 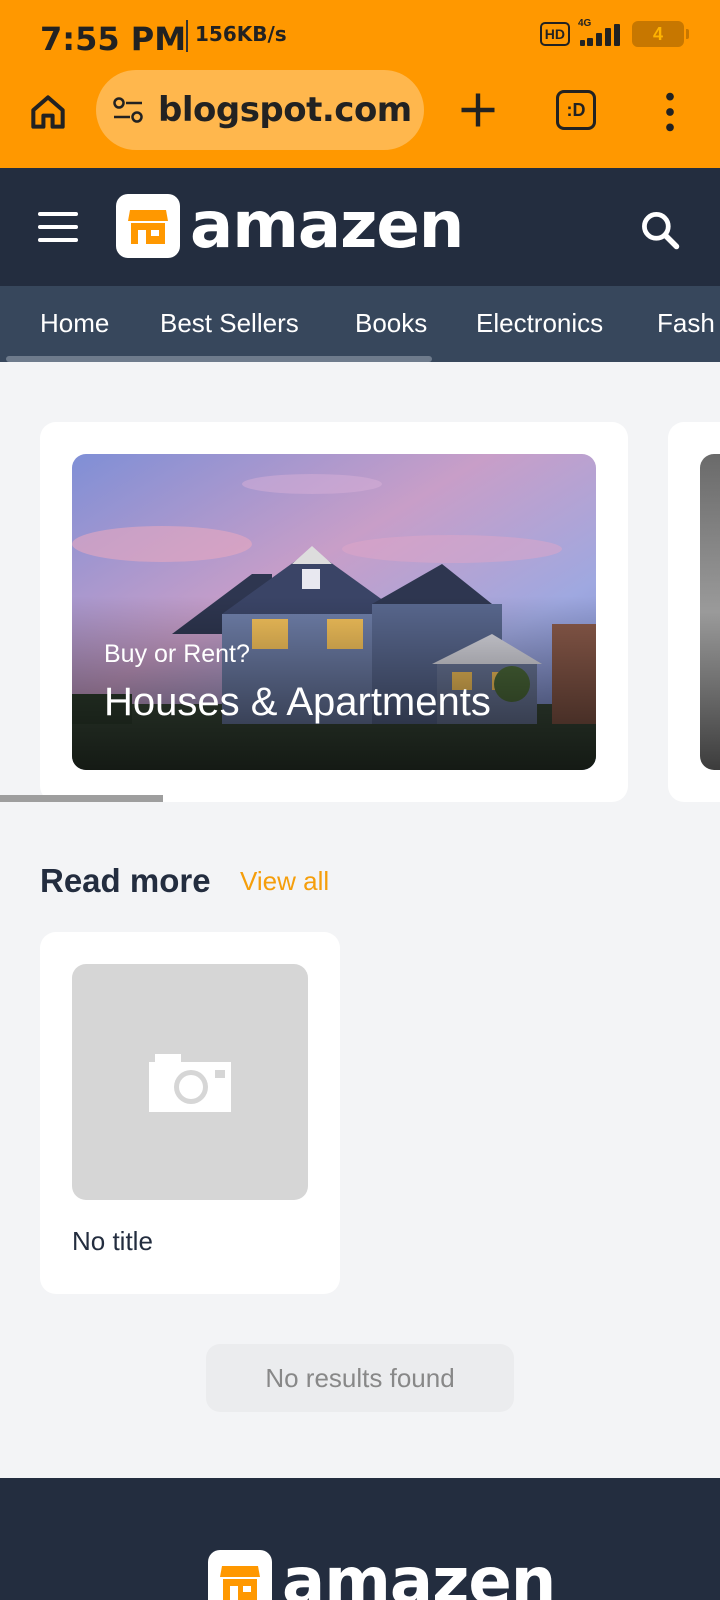 What do you see at coordinates (187, 36) in the screenshot?
I see `status-divider` at bounding box center [187, 36].